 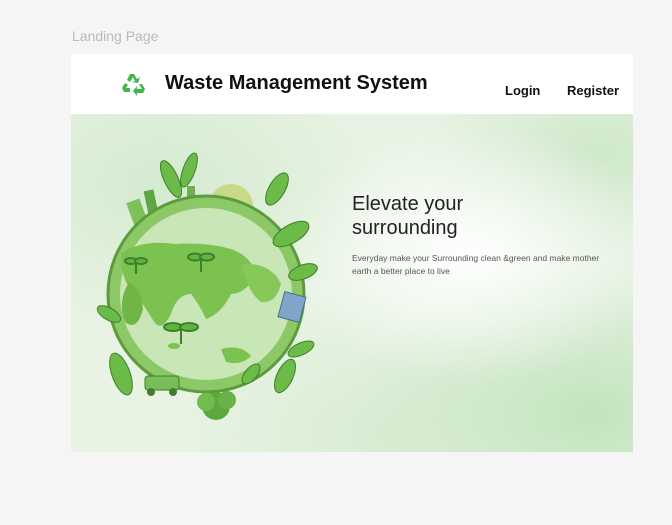 What do you see at coordinates (477, 216) in the screenshot?
I see `hero-title: Elevate your surrounding` at bounding box center [477, 216].